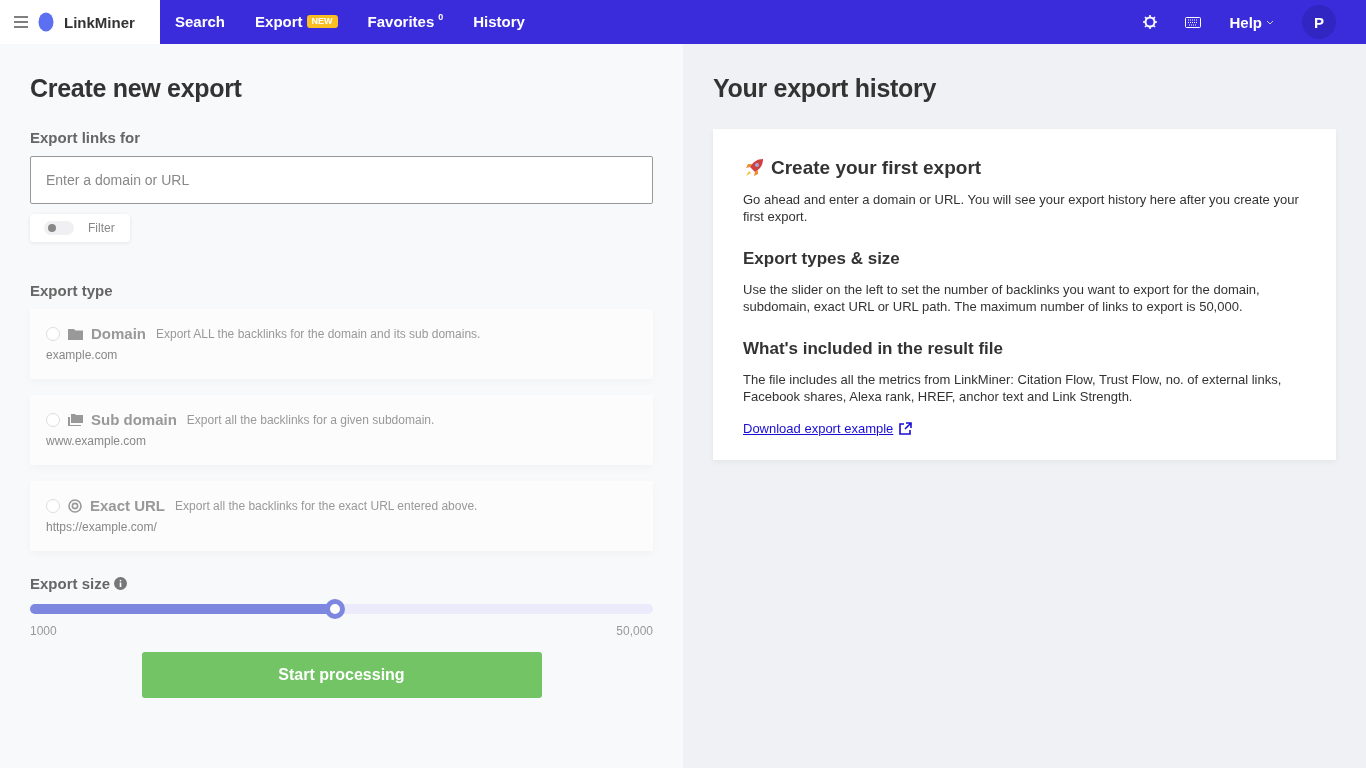  What do you see at coordinates (828, 428) in the screenshot?
I see `download-link: Download export example` at bounding box center [828, 428].